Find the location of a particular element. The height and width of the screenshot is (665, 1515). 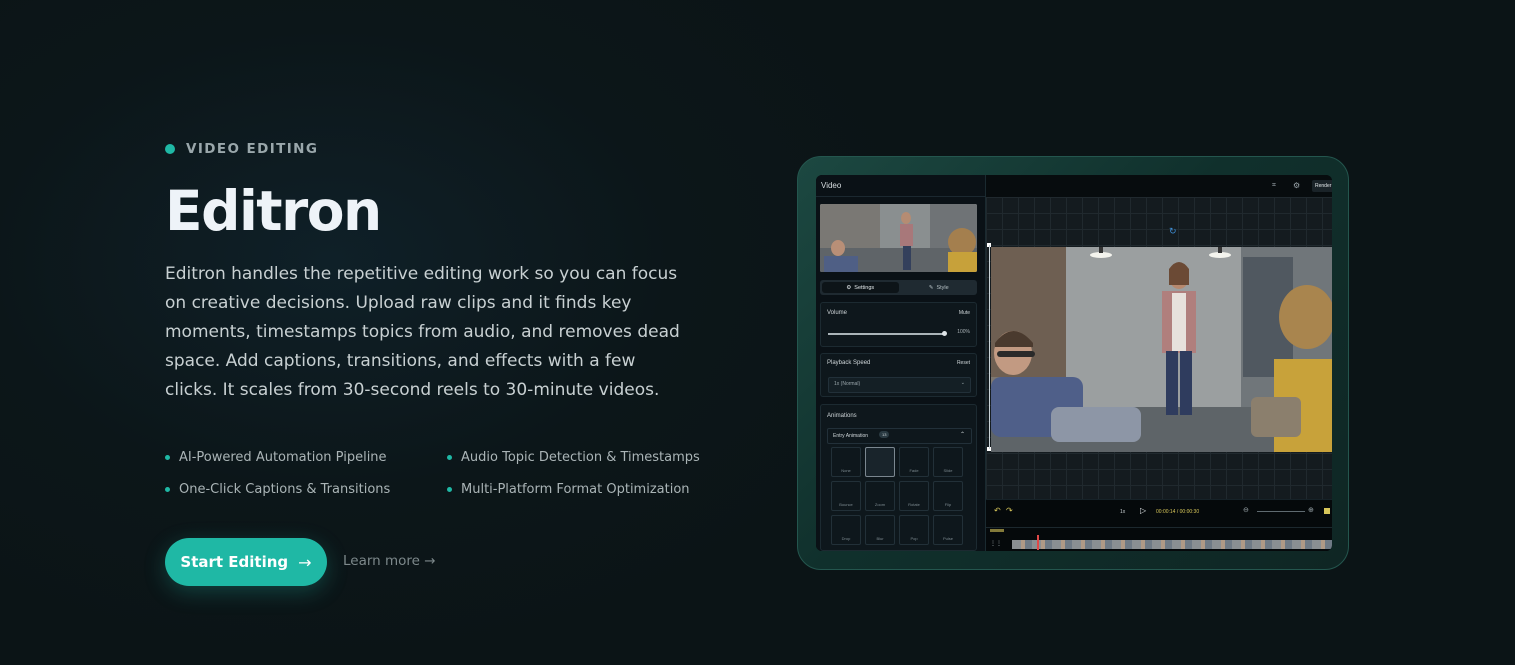

fit-icon is located at coordinates (1327, 511).